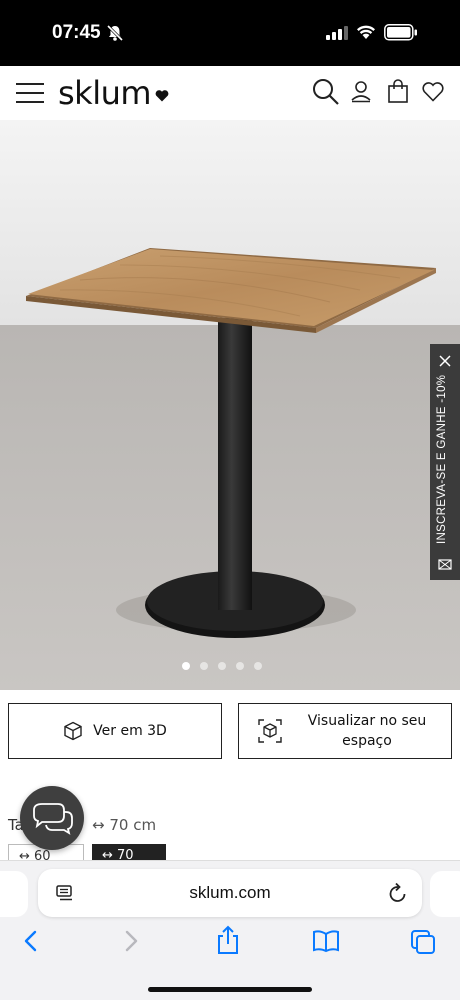  I want to click on bag-icon, so click(398, 91).